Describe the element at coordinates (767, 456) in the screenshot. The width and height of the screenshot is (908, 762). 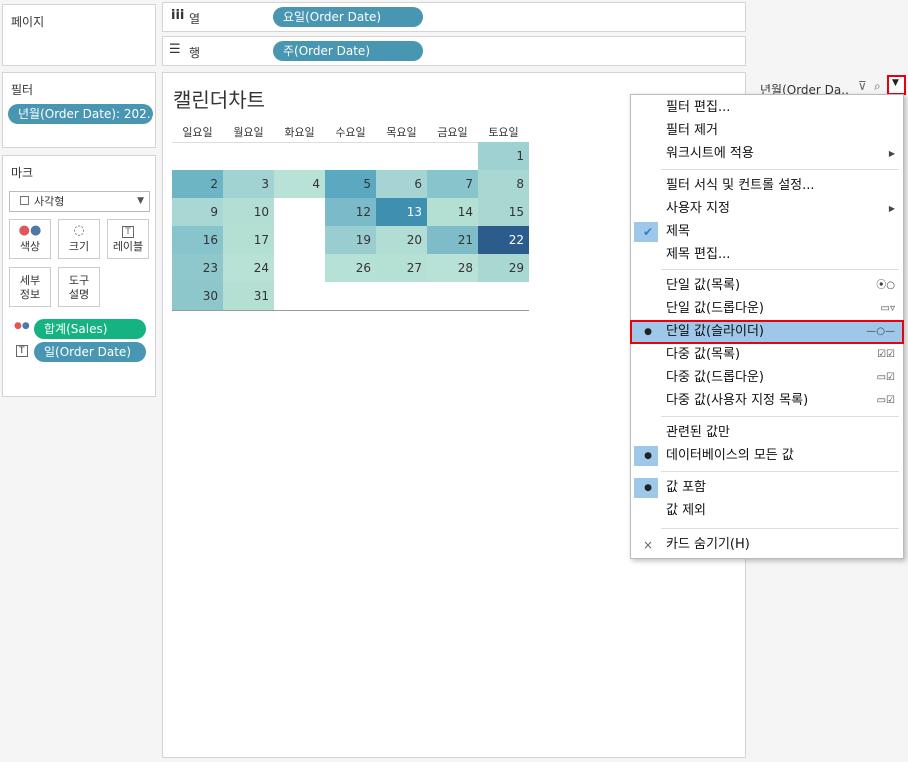
I see `menu-item: ● 데이터베이스의 모든 값` at that location.